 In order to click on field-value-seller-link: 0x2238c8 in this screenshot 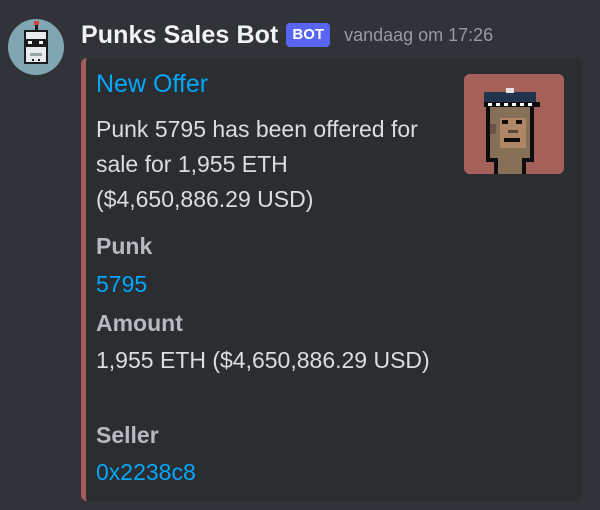, I will do `click(266, 472)`.